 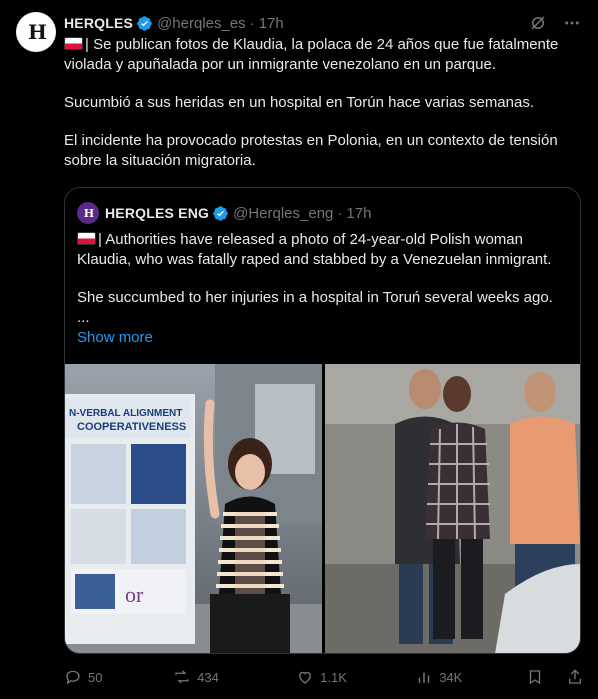 I want to click on bookmark-icon, so click(x=535, y=677).